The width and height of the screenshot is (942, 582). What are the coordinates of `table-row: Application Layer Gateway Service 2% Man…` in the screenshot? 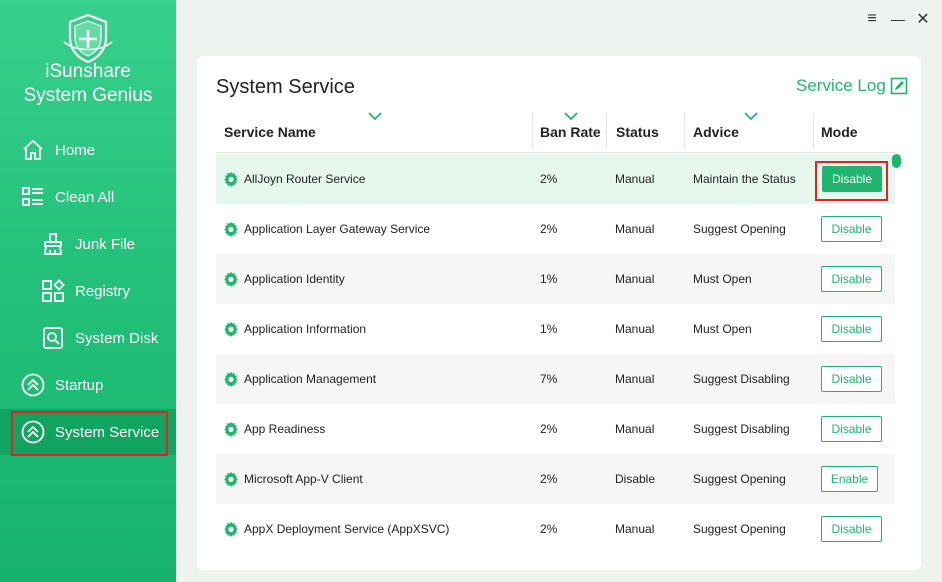 It's located at (555, 229).